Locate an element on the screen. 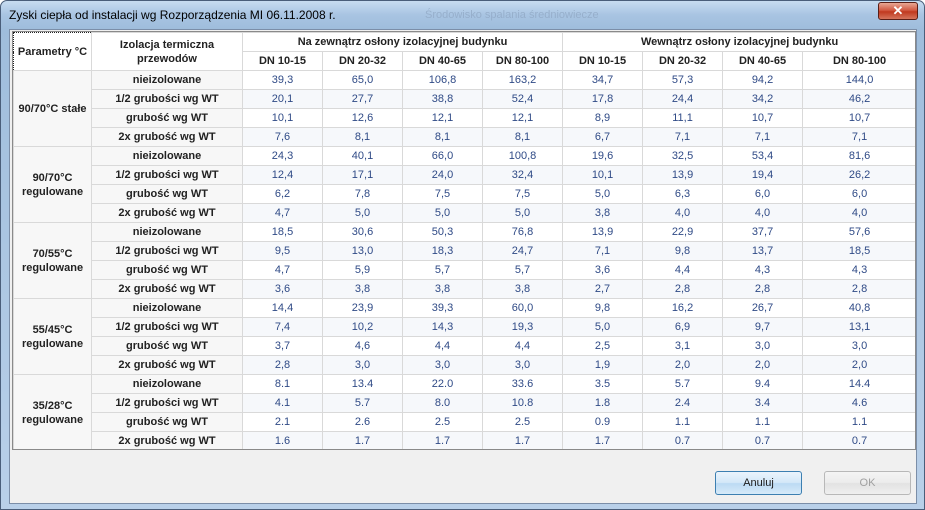  heat-gain-value-cell: 65,0 is located at coordinates (362, 80).